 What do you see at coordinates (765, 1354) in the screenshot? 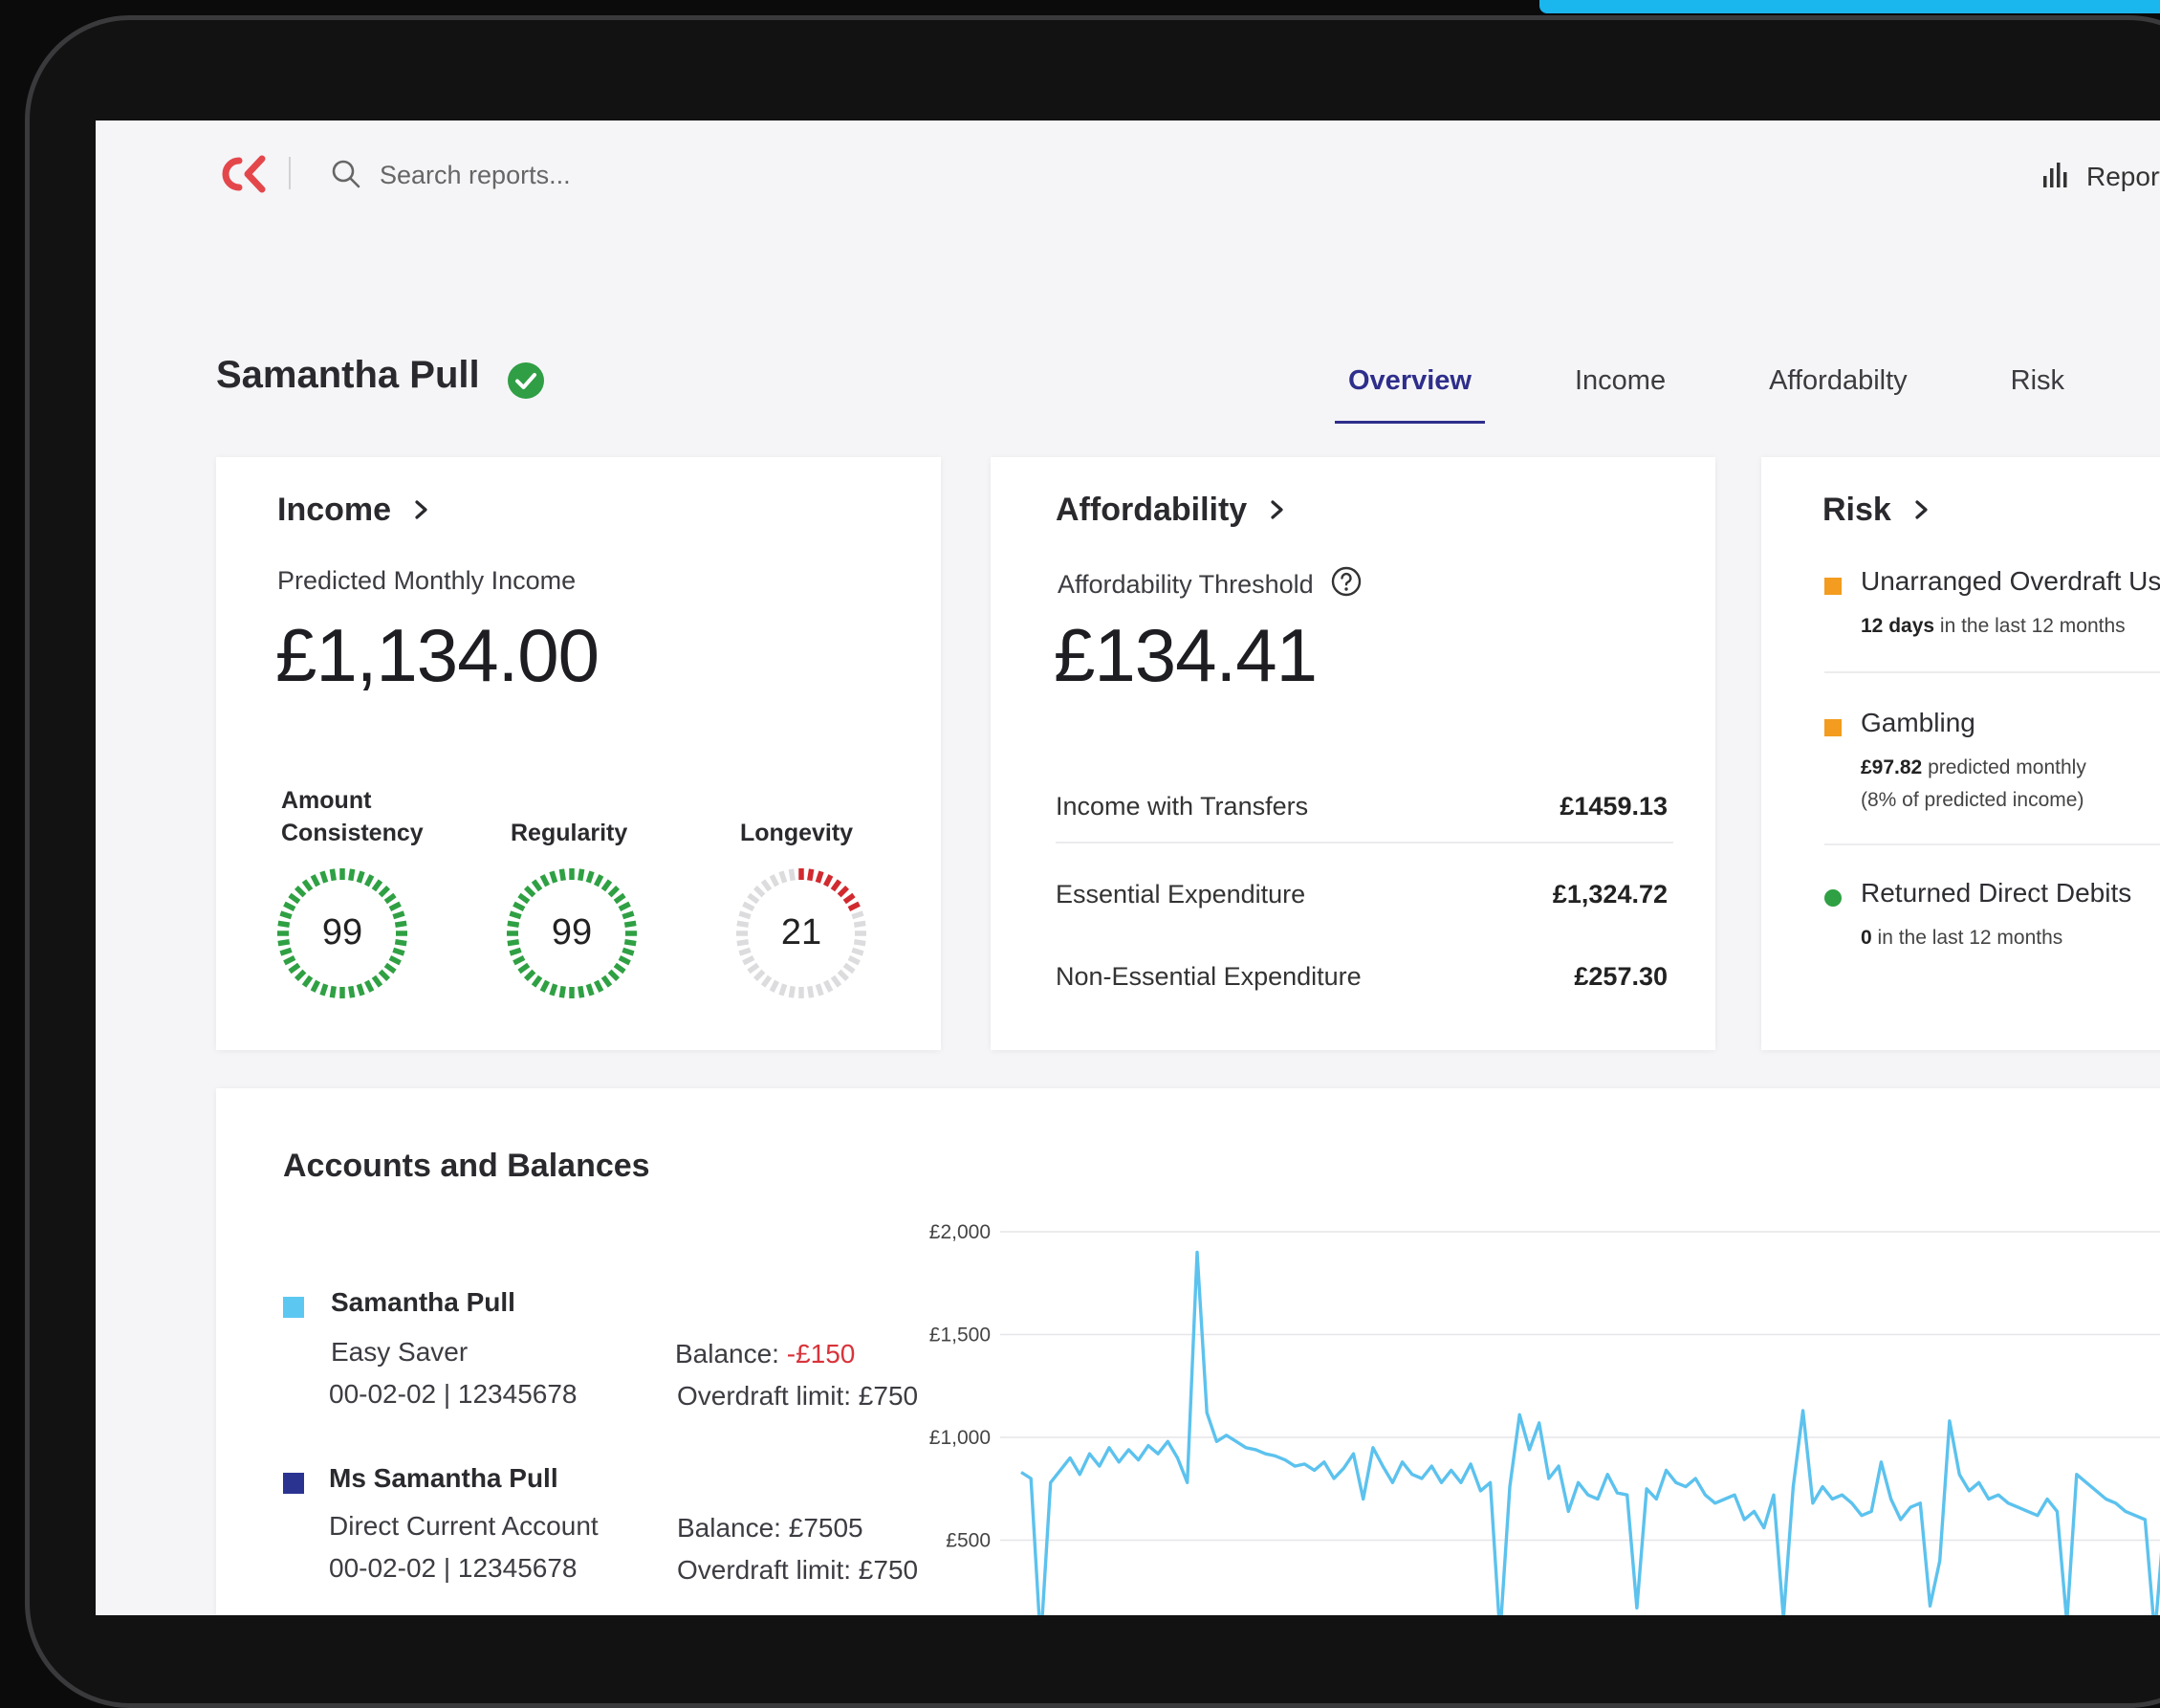
I see `account-balance: Balance: -£150` at bounding box center [765, 1354].